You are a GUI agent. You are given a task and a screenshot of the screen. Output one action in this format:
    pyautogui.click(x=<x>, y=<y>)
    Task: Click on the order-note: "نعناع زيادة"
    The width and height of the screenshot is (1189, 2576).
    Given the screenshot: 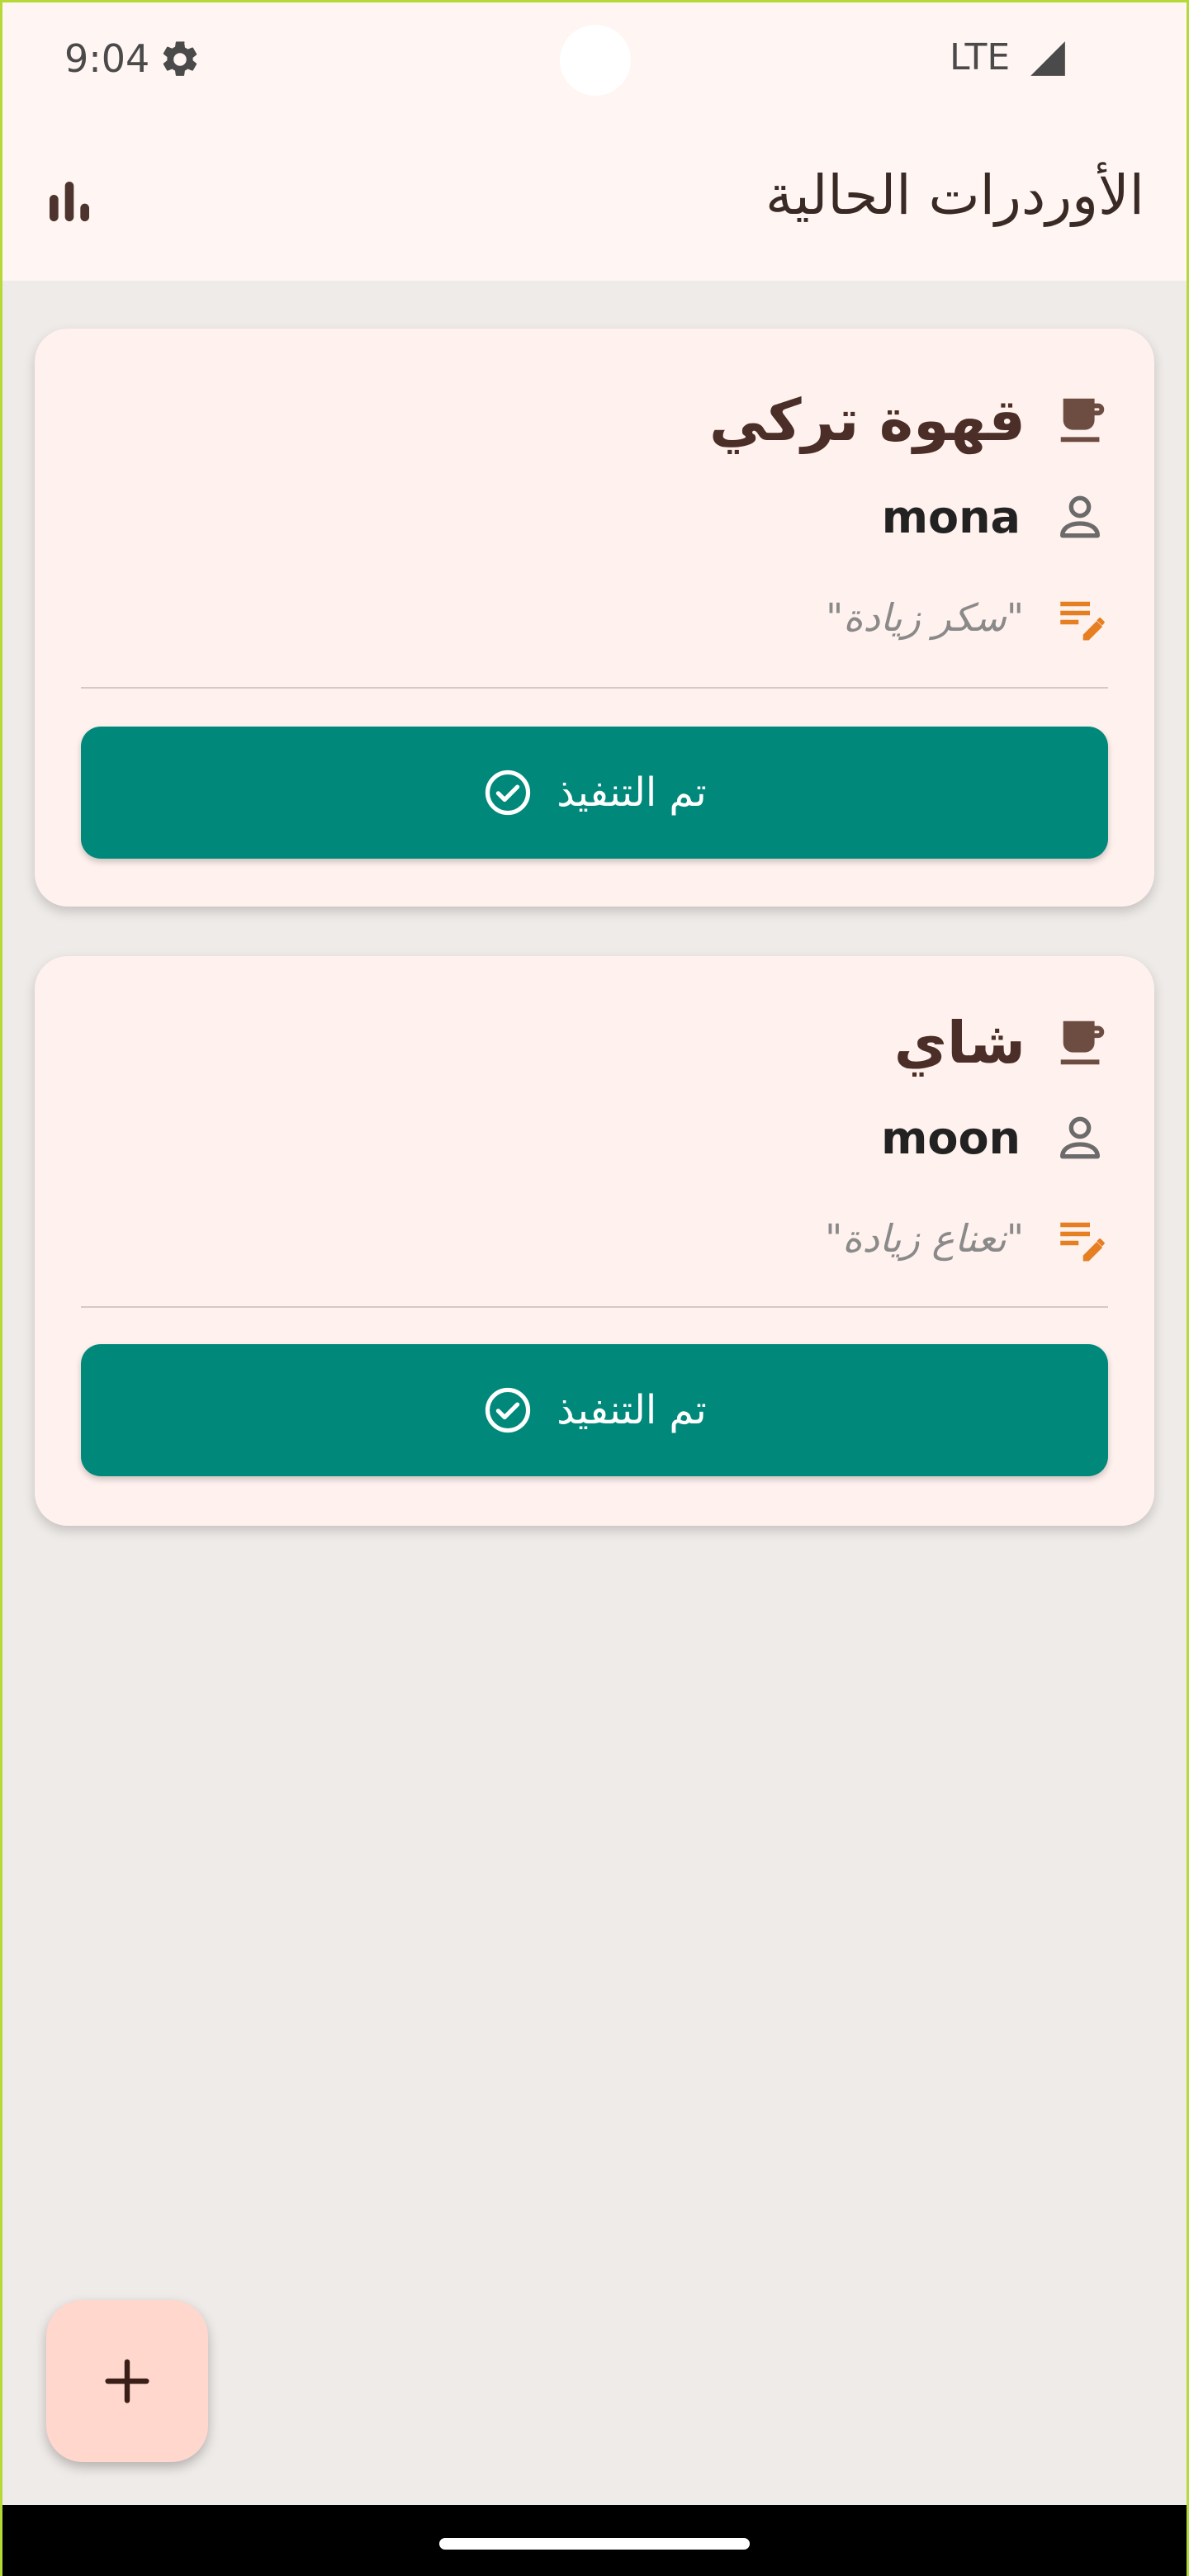 What is the action you would take?
    pyautogui.click(x=924, y=1238)
    